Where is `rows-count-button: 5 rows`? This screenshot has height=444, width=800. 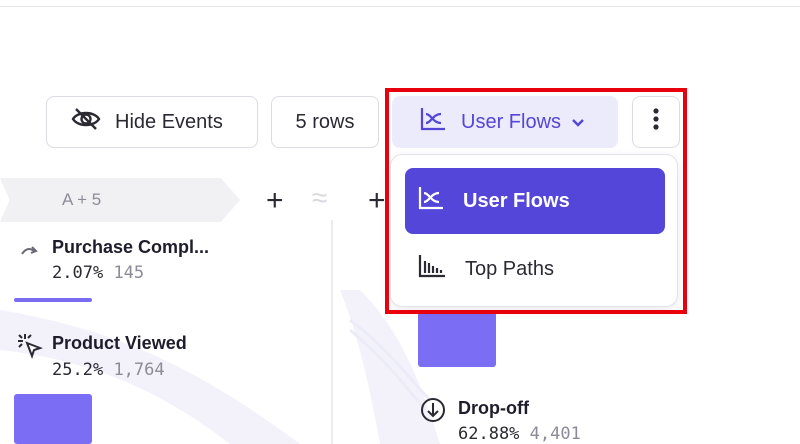
rows-count-button: 5 rows is located at coordinates (325, 122).